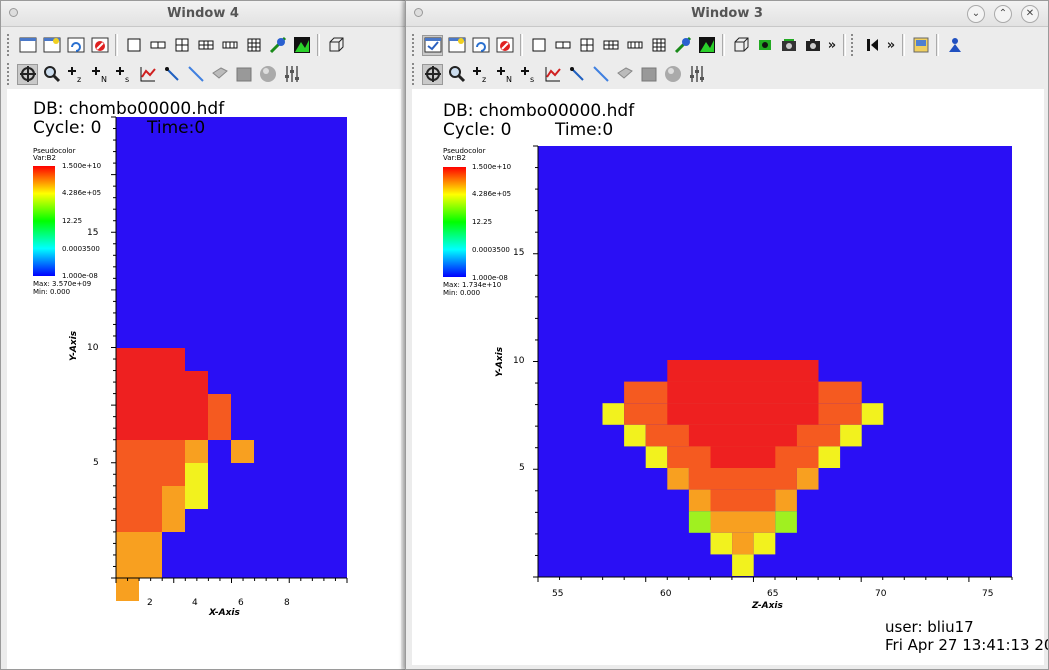  Describe the element at coordinates (1003, 14) in the screenshot. I see `maximize-icon: ⌃` at that location.